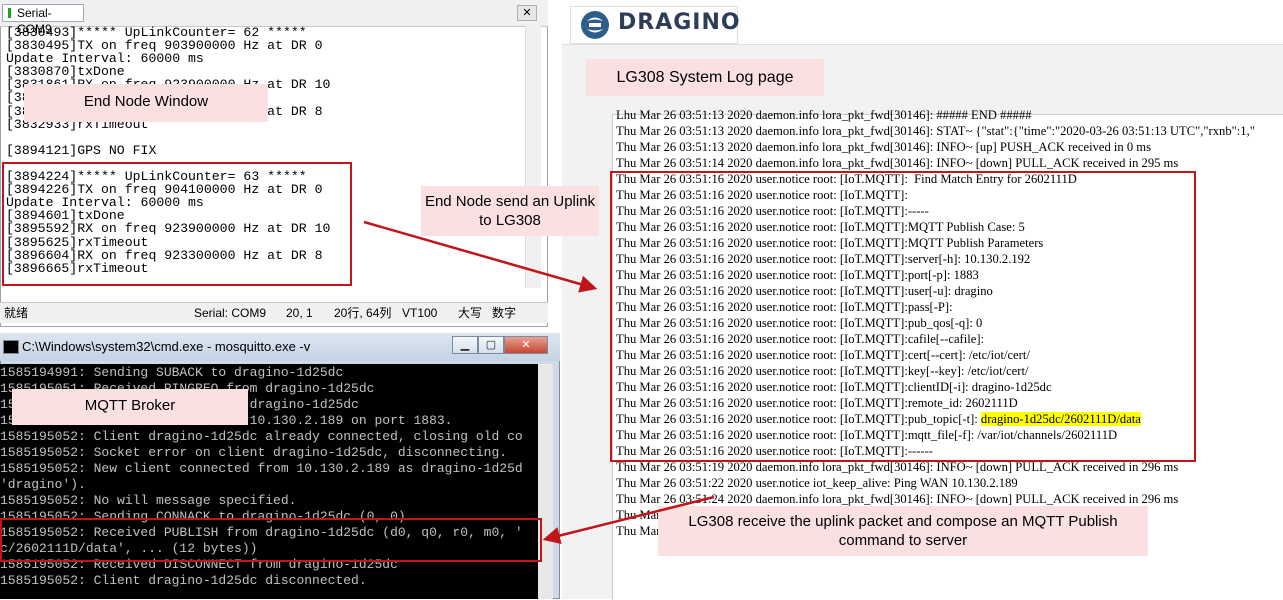 The height and width of the screenshot is (600, 1283). I want to click on arrow-lg308-to-broker, so click(628, 520).